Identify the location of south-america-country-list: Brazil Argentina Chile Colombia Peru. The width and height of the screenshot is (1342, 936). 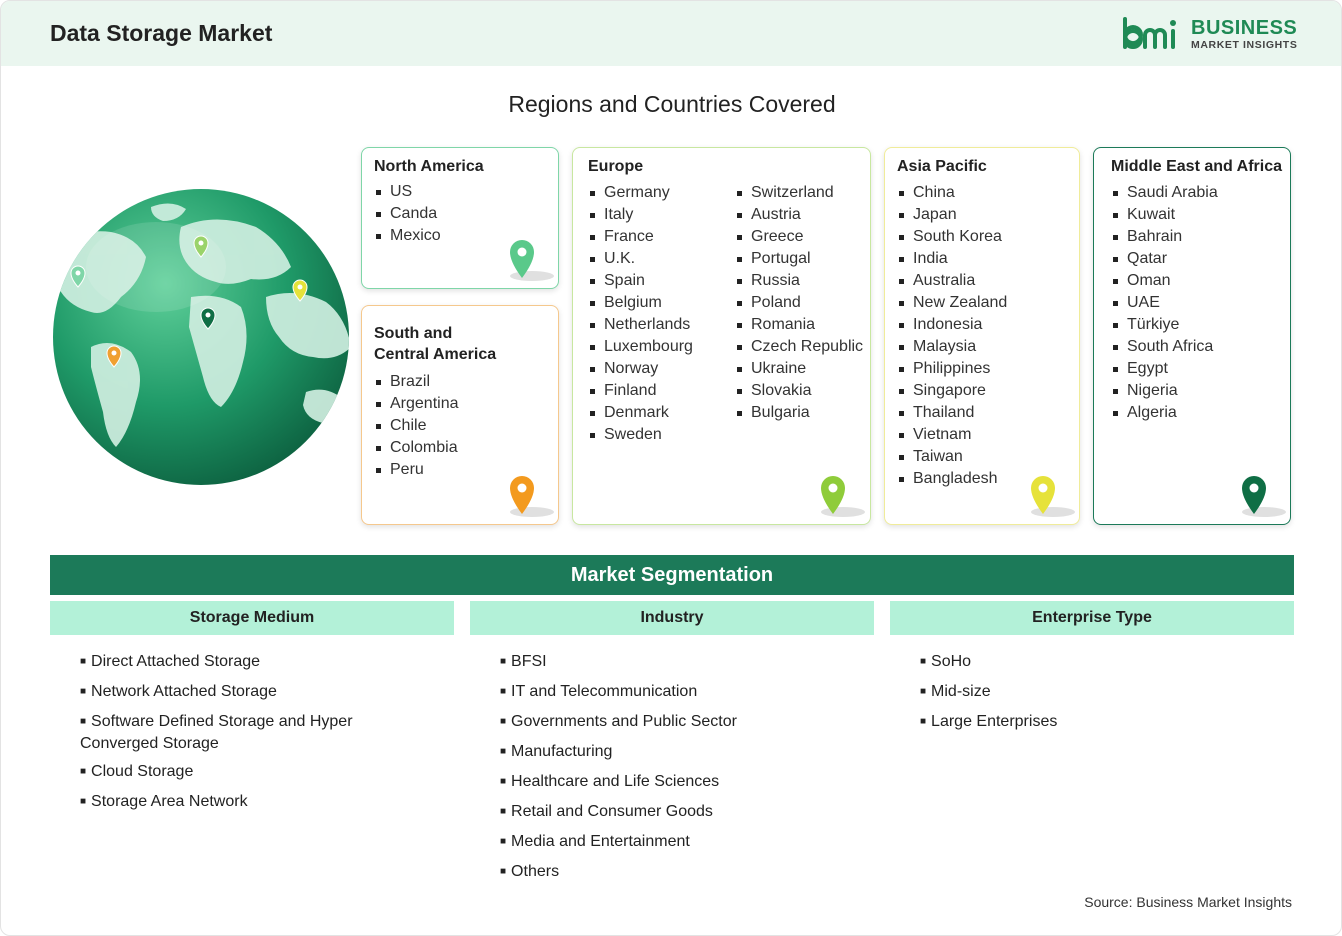
(416, 426).